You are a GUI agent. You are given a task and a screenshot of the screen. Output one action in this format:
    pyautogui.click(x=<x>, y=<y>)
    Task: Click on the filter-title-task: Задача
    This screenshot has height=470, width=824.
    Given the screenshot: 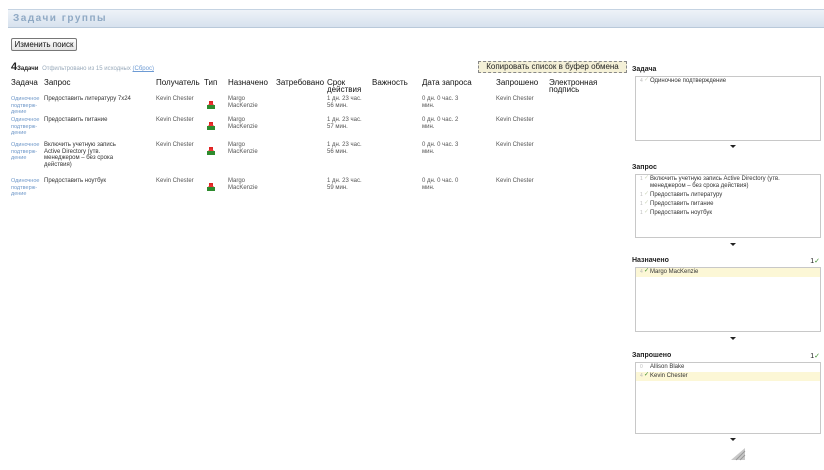 What is the action you would take?
    pyautogui.click(x=644, y=69)
    